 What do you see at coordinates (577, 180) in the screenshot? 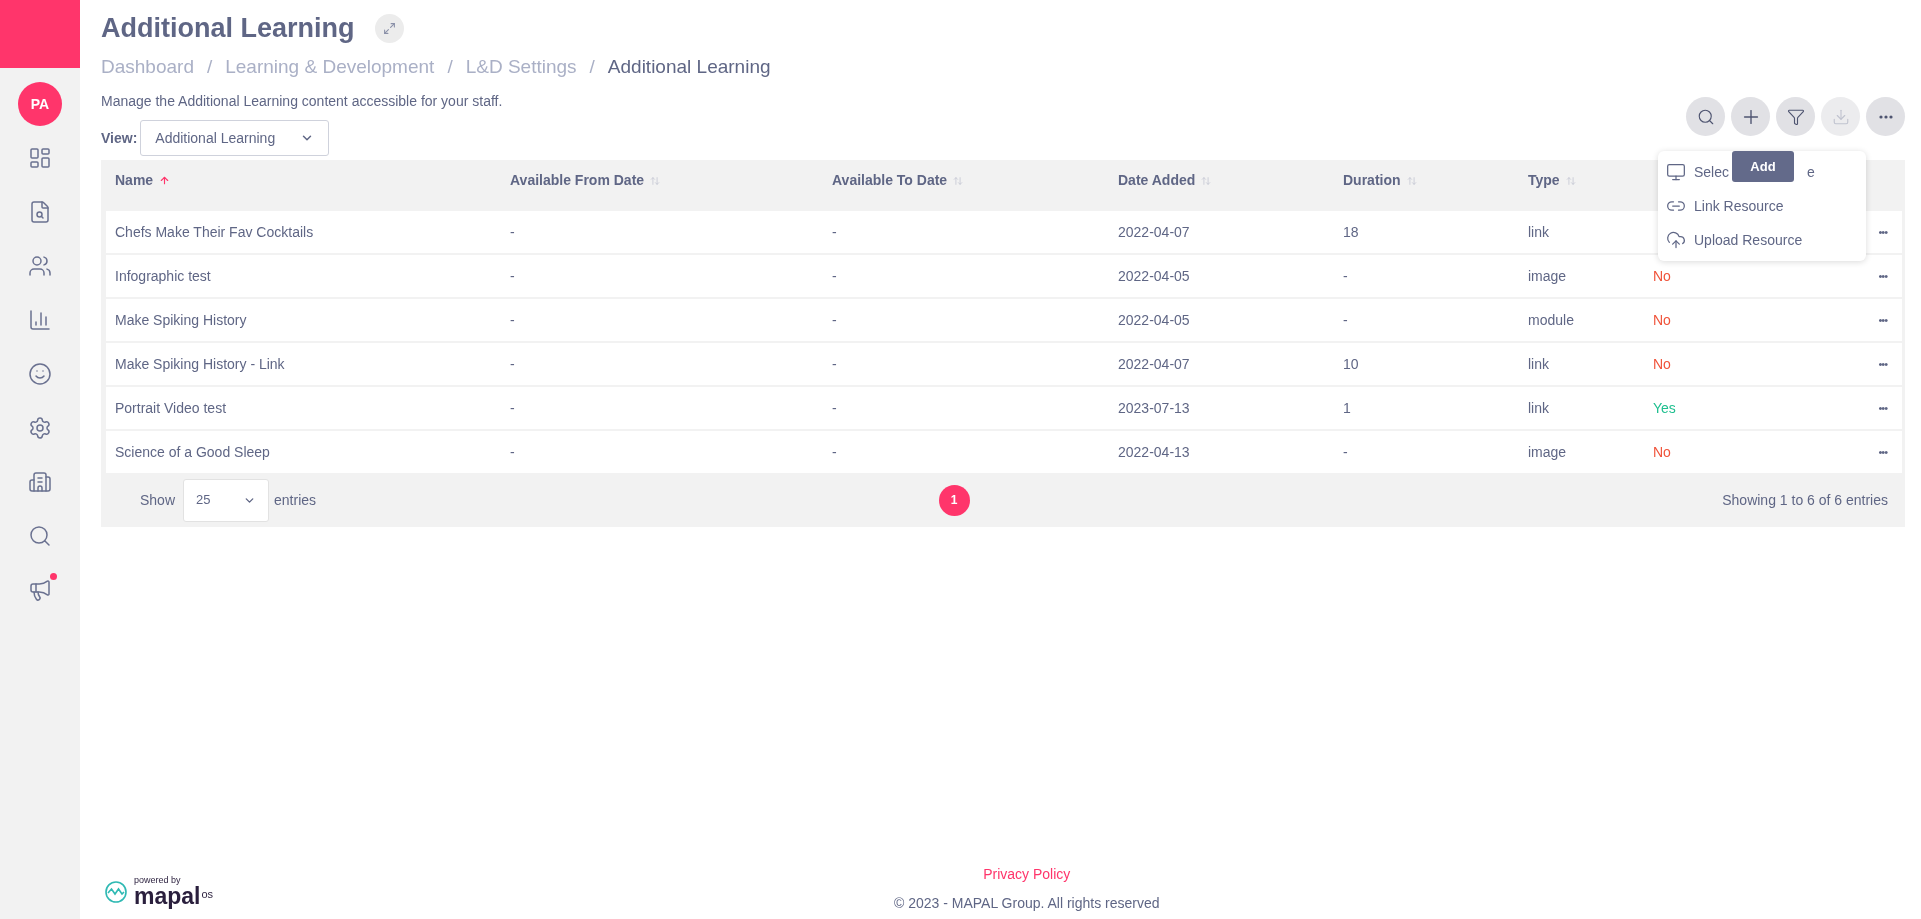
I see `column-header: Available From Date` at bounding box center [577, 180].